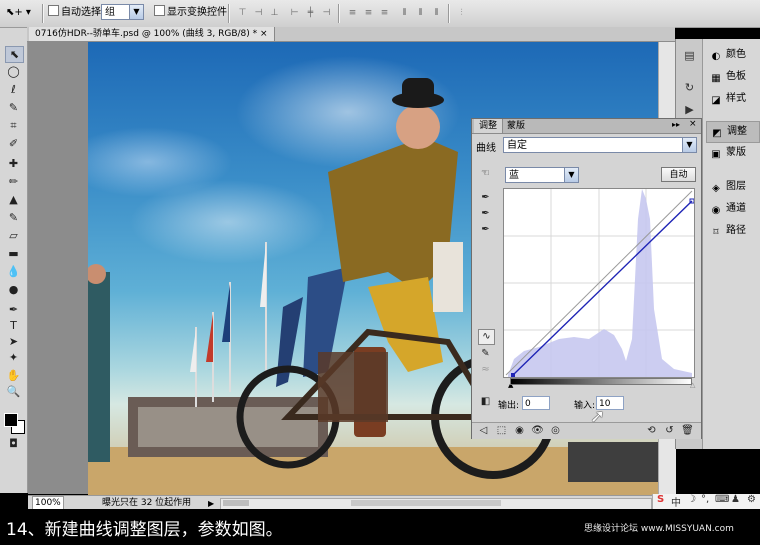  What do you see at coordinates (264, 34) in the screenshot?
I see `close-icon: ×` at bounding box center [264, 34].